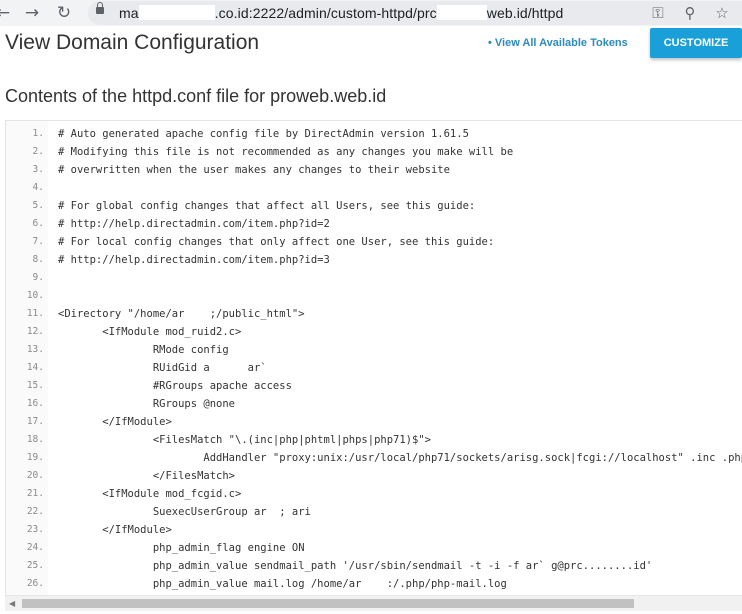  I want to click on line-text: SuexecUserGroup ar ; ari, so click(184, 512).